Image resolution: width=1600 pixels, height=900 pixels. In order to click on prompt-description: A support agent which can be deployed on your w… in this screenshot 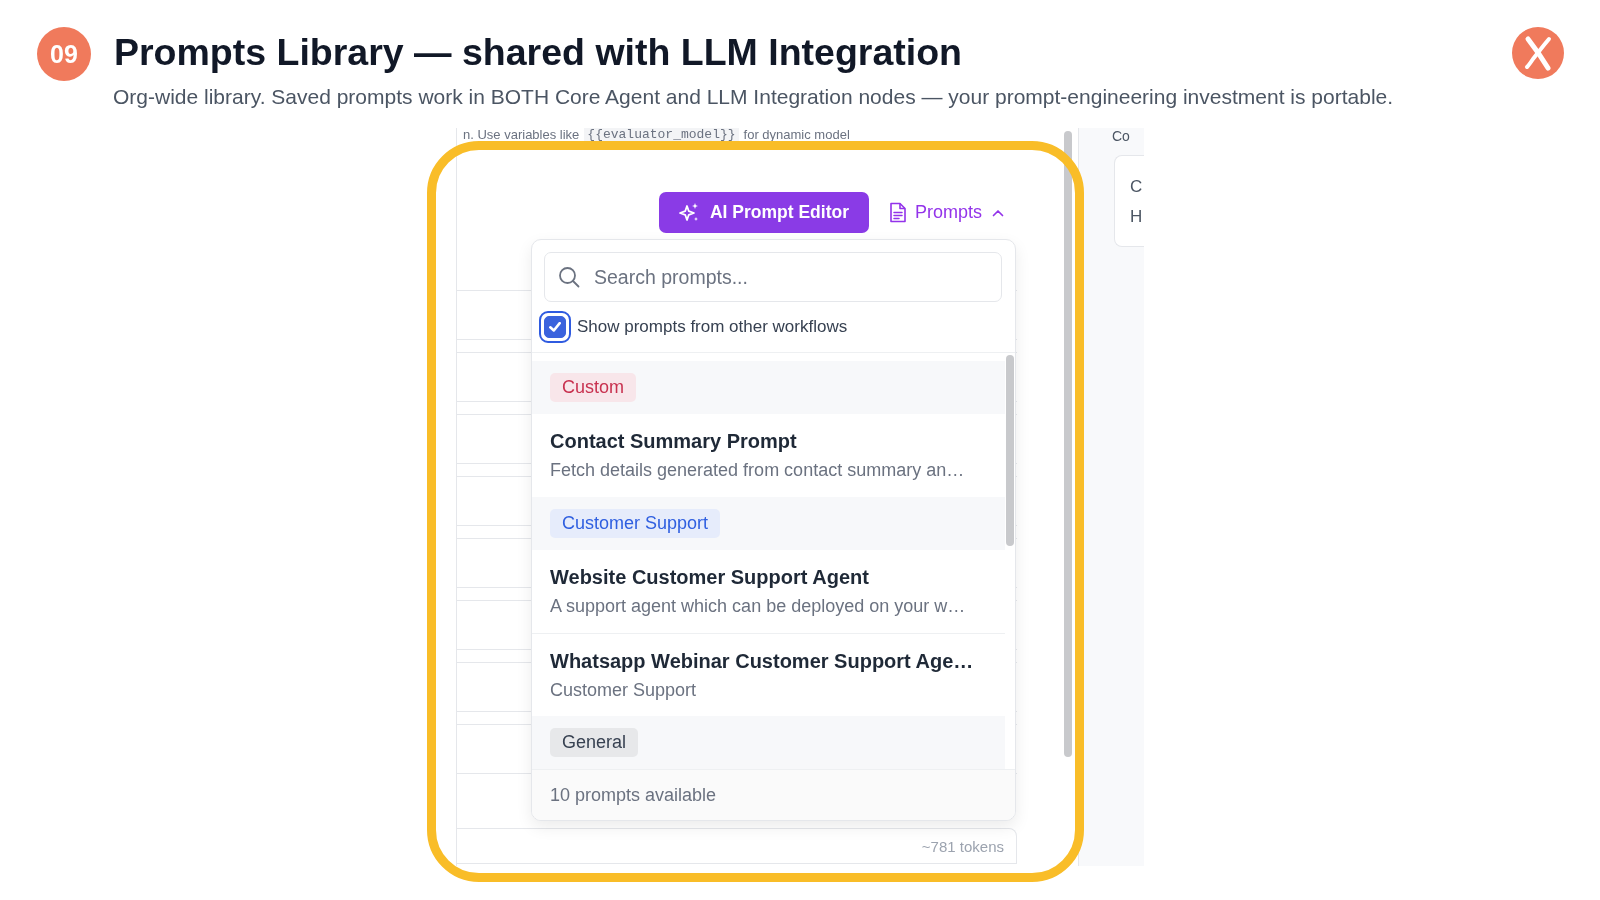, I will do `click(758, 606)`.